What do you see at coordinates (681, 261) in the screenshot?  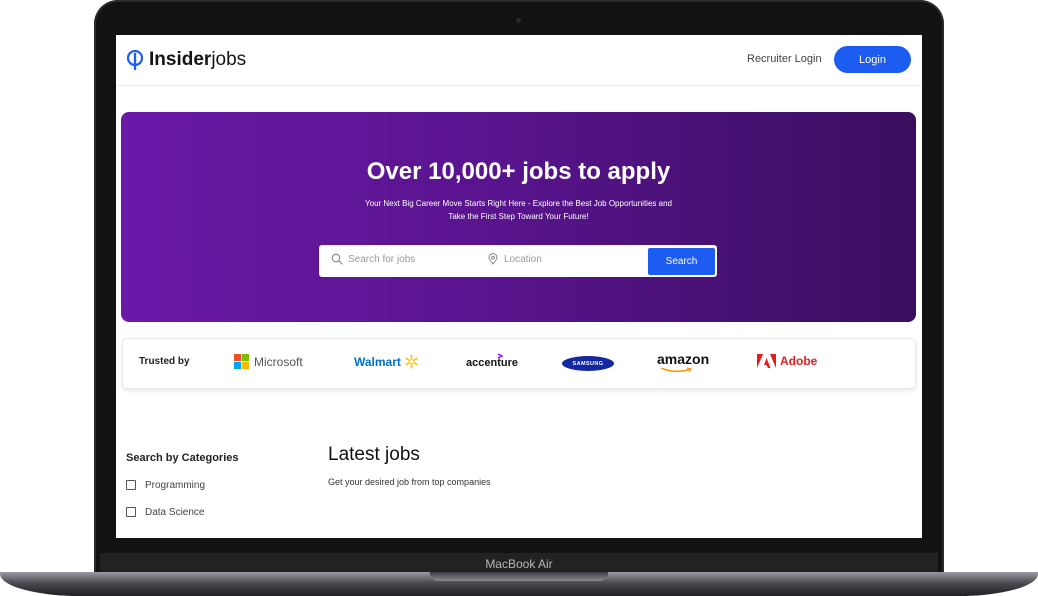 I see `search-button: Search` at bounding box center [681, 261].